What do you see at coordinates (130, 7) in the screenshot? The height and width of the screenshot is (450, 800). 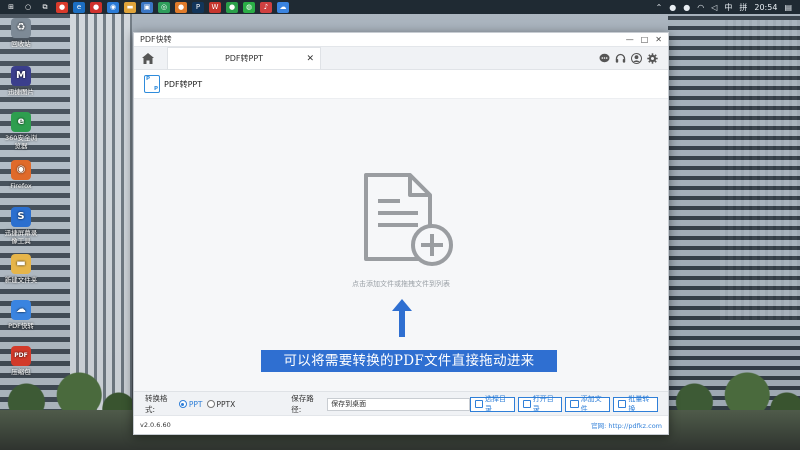 I see `app-folder-icon: ▬` at bounding box center [130, 7].